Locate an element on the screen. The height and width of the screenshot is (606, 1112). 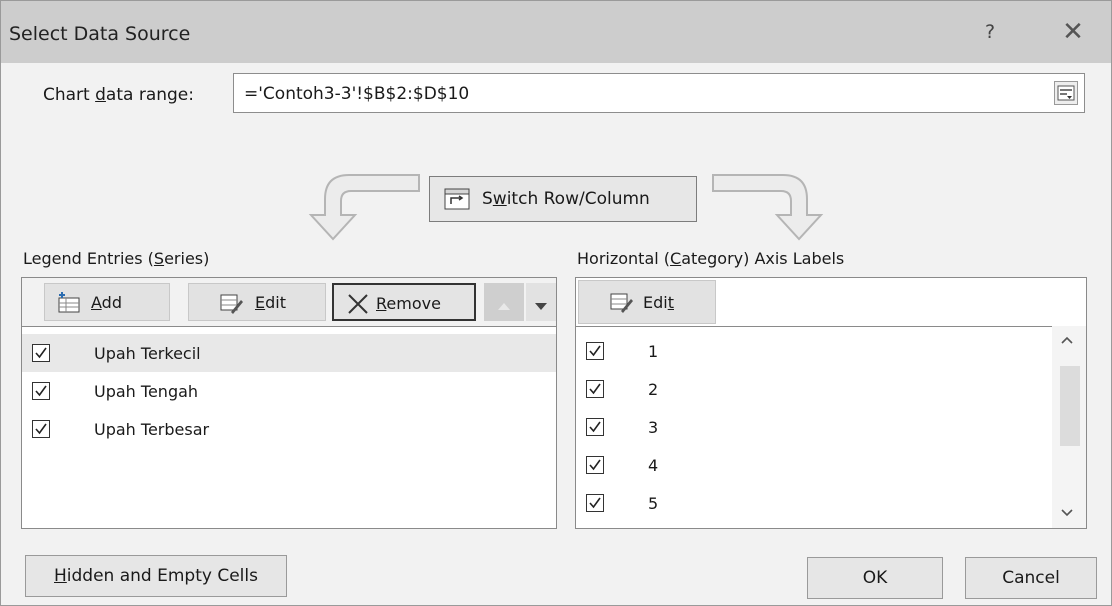
axis-toolbar: Edit is located at coordinates (831, 302).